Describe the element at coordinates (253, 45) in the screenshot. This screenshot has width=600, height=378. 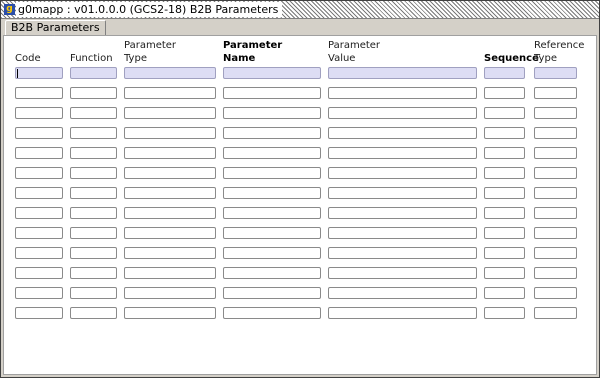
I see `column-header-parameter-name-line1: Parameter` at that location.